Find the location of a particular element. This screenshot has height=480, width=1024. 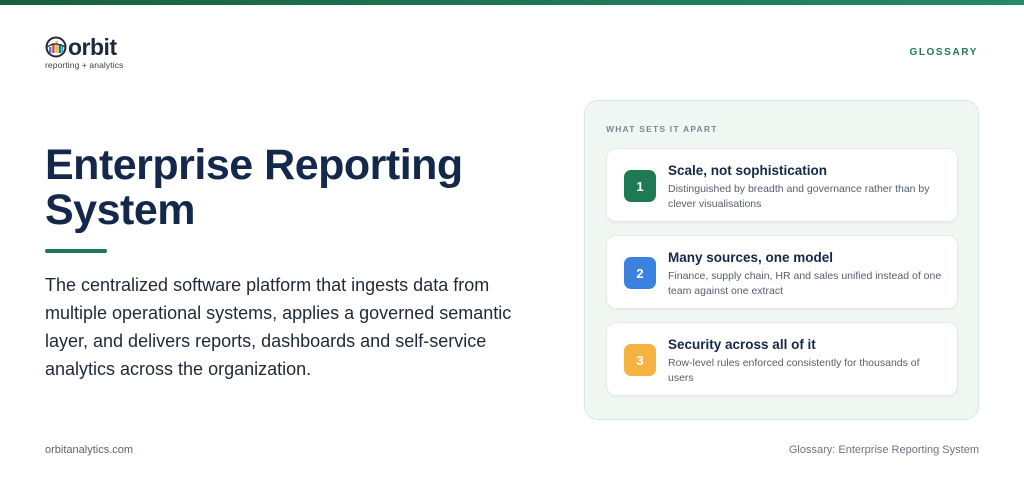

number-badge: 1 is located at coordinates (640, 186).